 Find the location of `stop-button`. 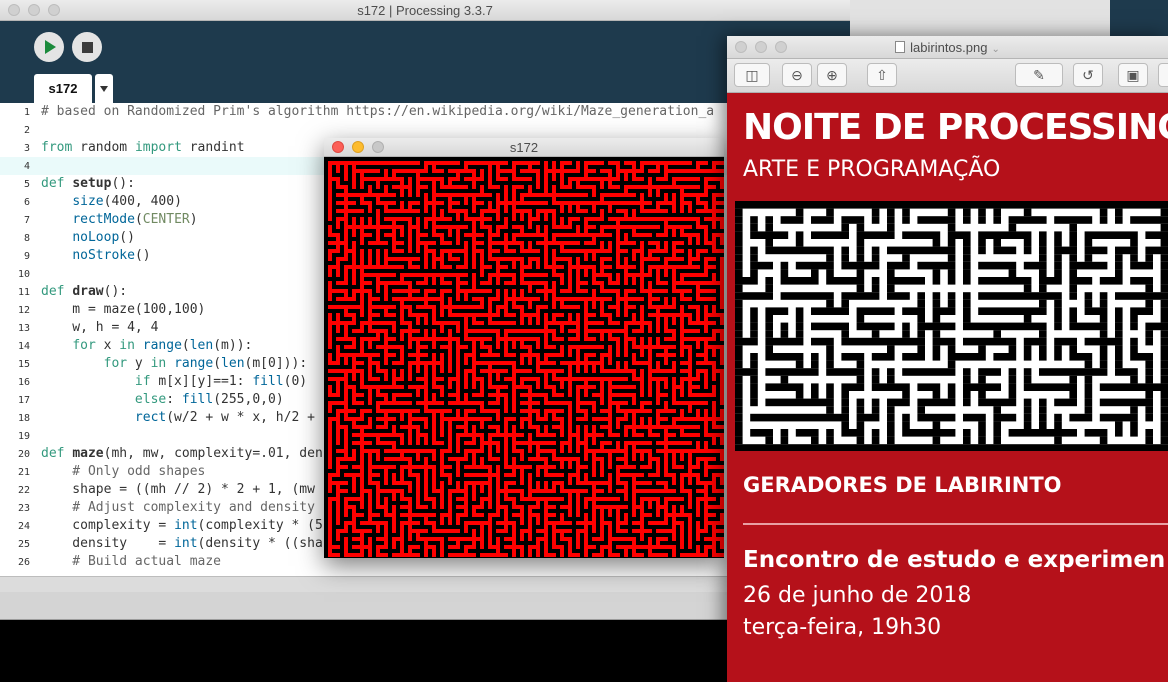

stop-button is located at coordinates (87, 47).